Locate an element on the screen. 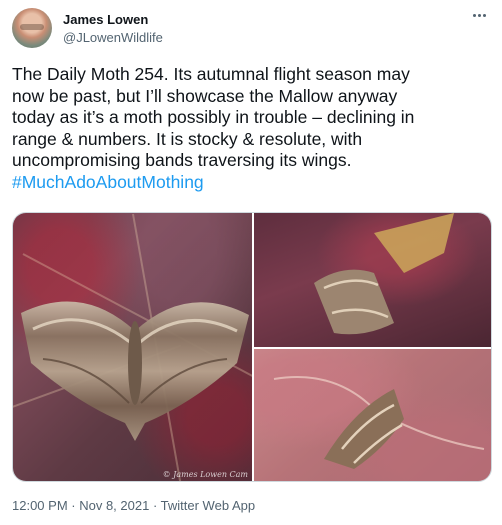 Image resolution: width=502 pixels, height=525 pixels. hashtag-link: #MuchAdoAboutMothing is located at coordinates (108, 182).